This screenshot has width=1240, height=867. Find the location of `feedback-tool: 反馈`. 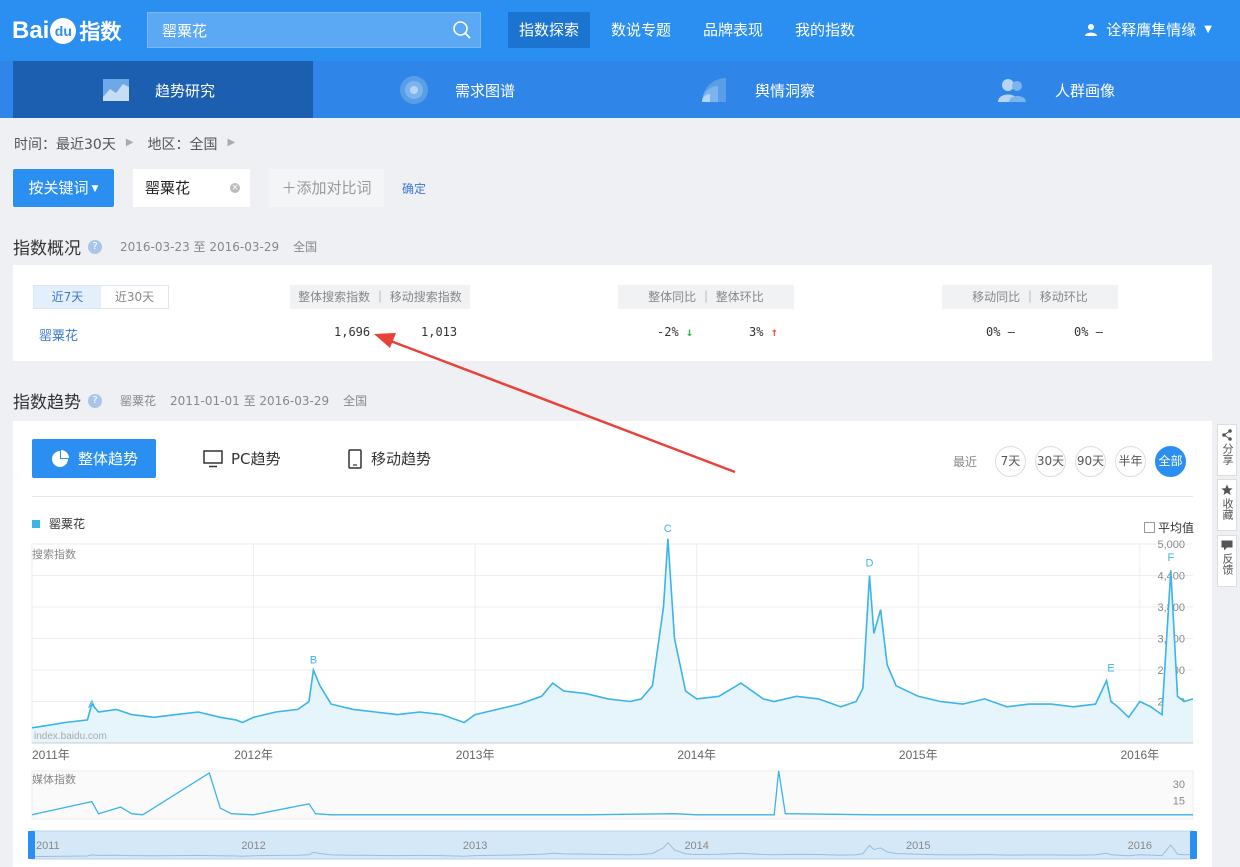

feedback-tool: 反馈 is located at coordinates (1227, 561).